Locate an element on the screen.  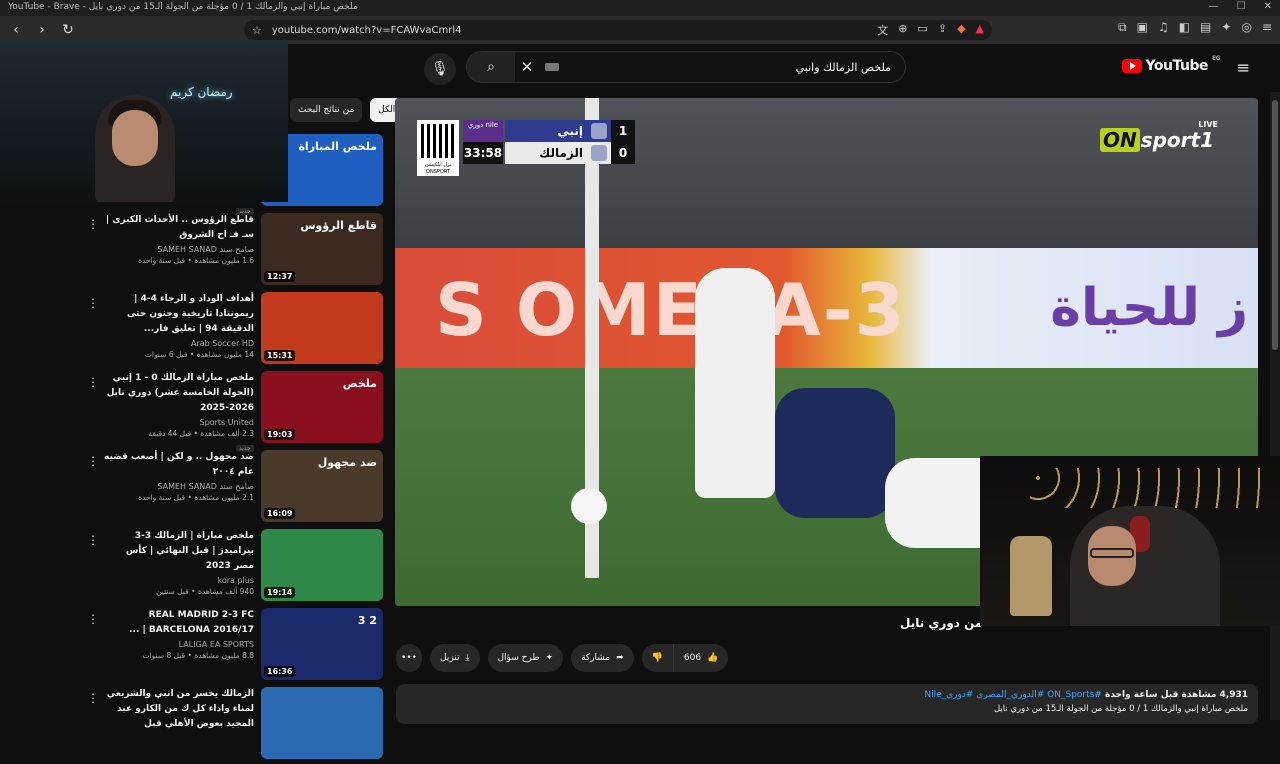
webcam-overlay-top-left: رمضان كريم is located at coordinates (144, 121).